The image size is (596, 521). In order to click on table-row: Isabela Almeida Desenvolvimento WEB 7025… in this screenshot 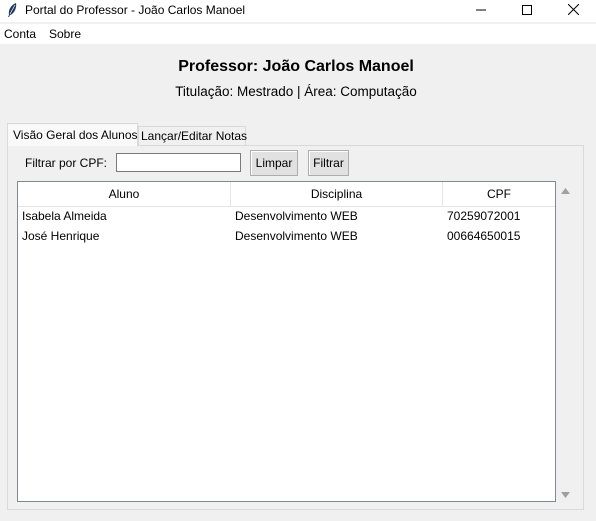, I will do `click(286, 216)`.